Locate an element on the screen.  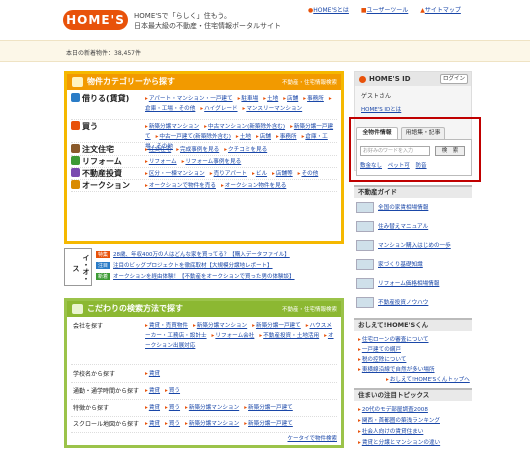
search-row: スクロール地図から探す賃貸買う新築分譲マンション新築分譲一戸建て is located at coordinates (204, 426).